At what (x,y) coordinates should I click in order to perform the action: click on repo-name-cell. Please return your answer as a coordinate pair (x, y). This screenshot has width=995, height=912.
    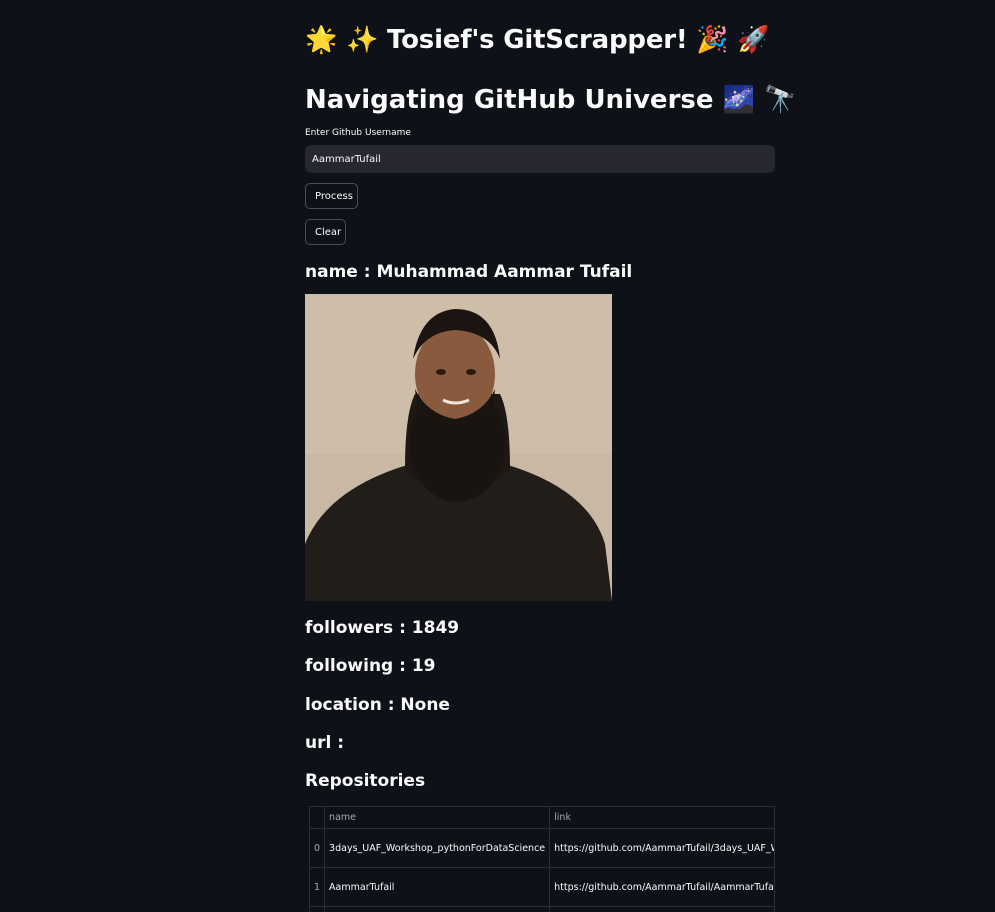
    Looking at the image, I should click on (437, 909).